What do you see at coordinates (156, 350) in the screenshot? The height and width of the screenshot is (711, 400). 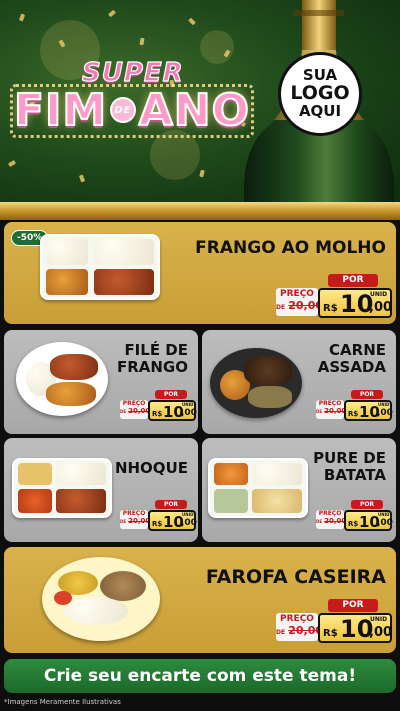 I see `product-name-line1: FILÉ DE` at bounding box center [156, 350].